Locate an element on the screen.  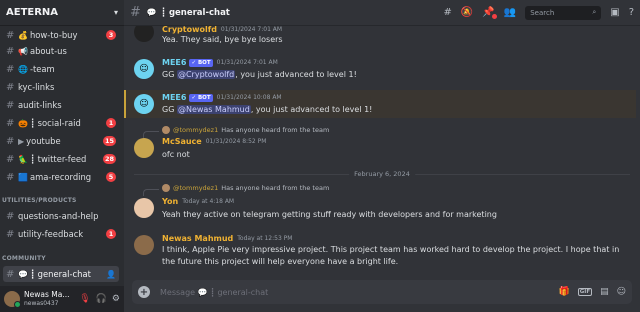
channel-utility-feedback: # utility-feedback 1 is located at coordinates (61, 234).